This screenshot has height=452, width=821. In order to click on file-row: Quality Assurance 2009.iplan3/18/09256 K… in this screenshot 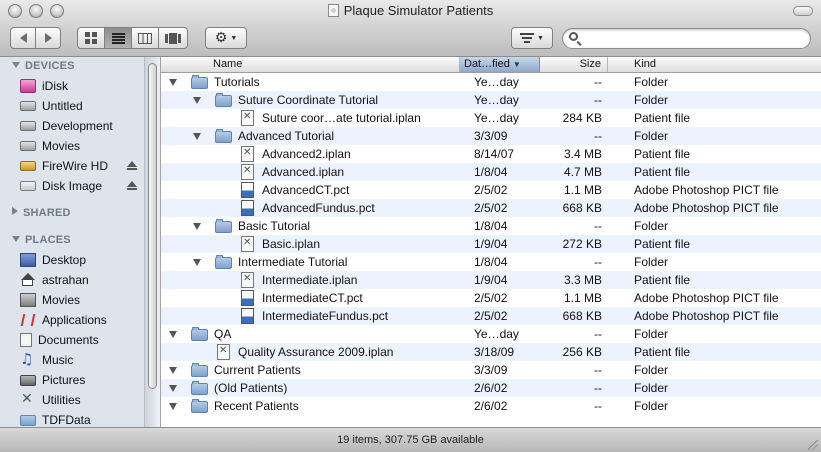, I will do `click(491, 352)`.